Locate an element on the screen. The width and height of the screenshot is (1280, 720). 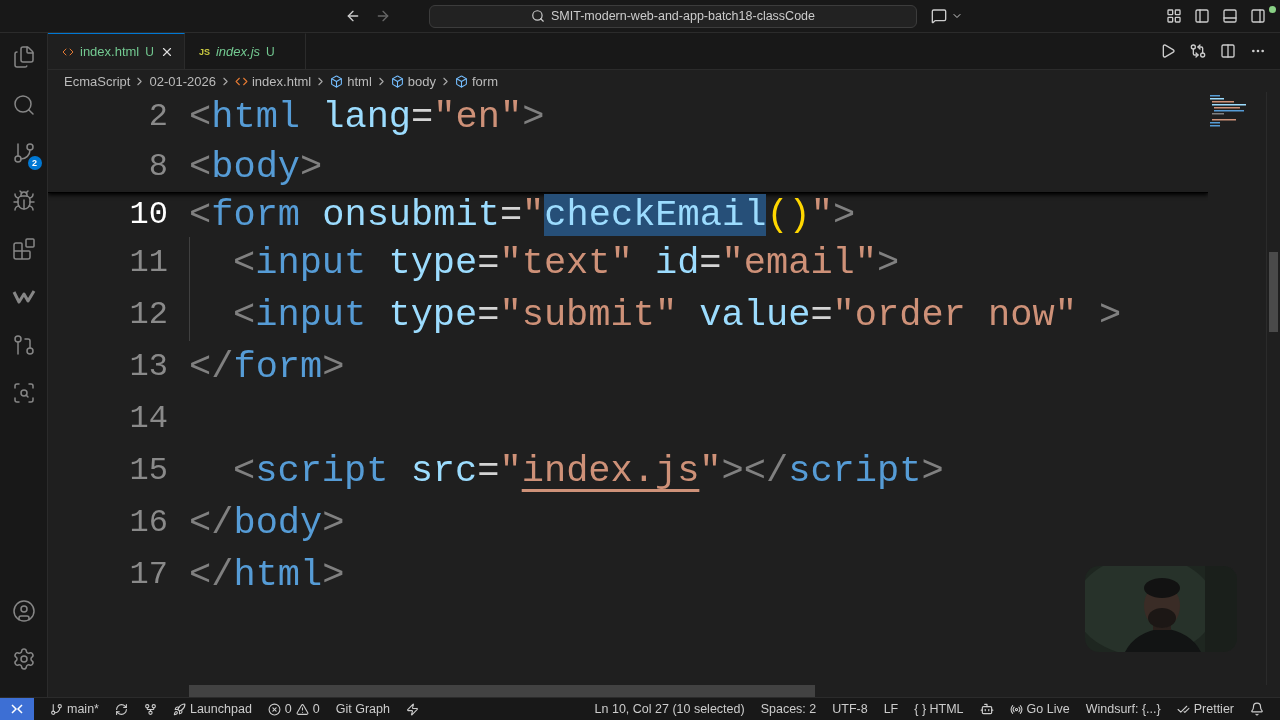
status-item: Git Graph is located at coordinates (362, 709).